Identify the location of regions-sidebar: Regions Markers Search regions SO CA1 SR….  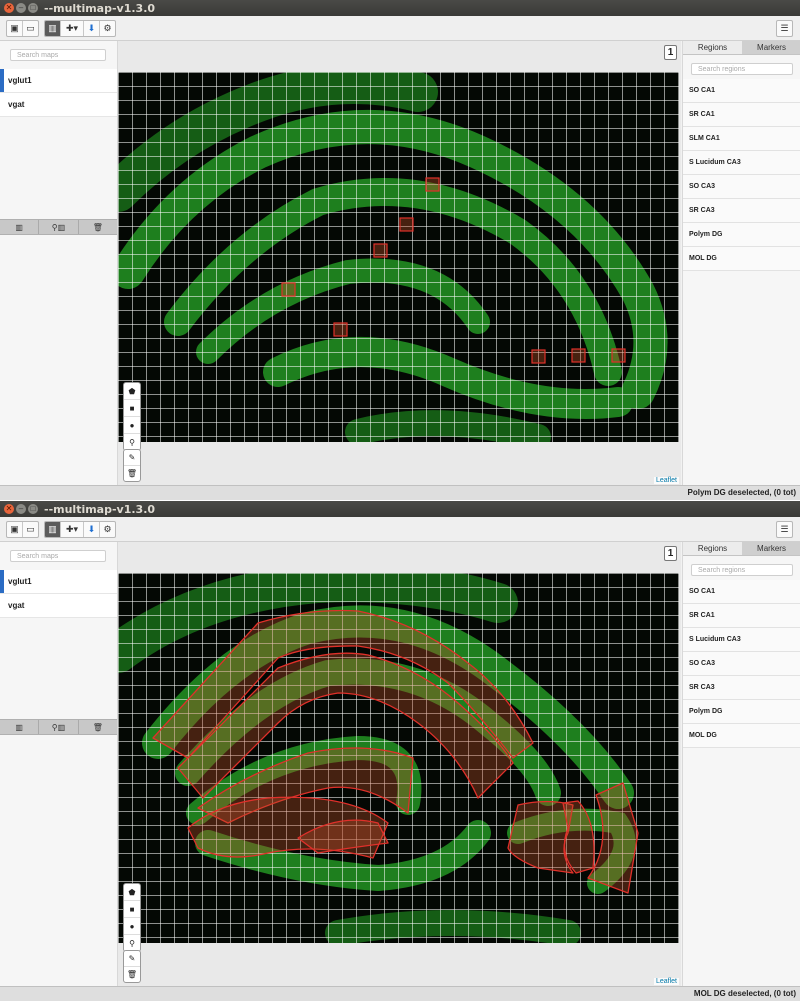
(741, 764).